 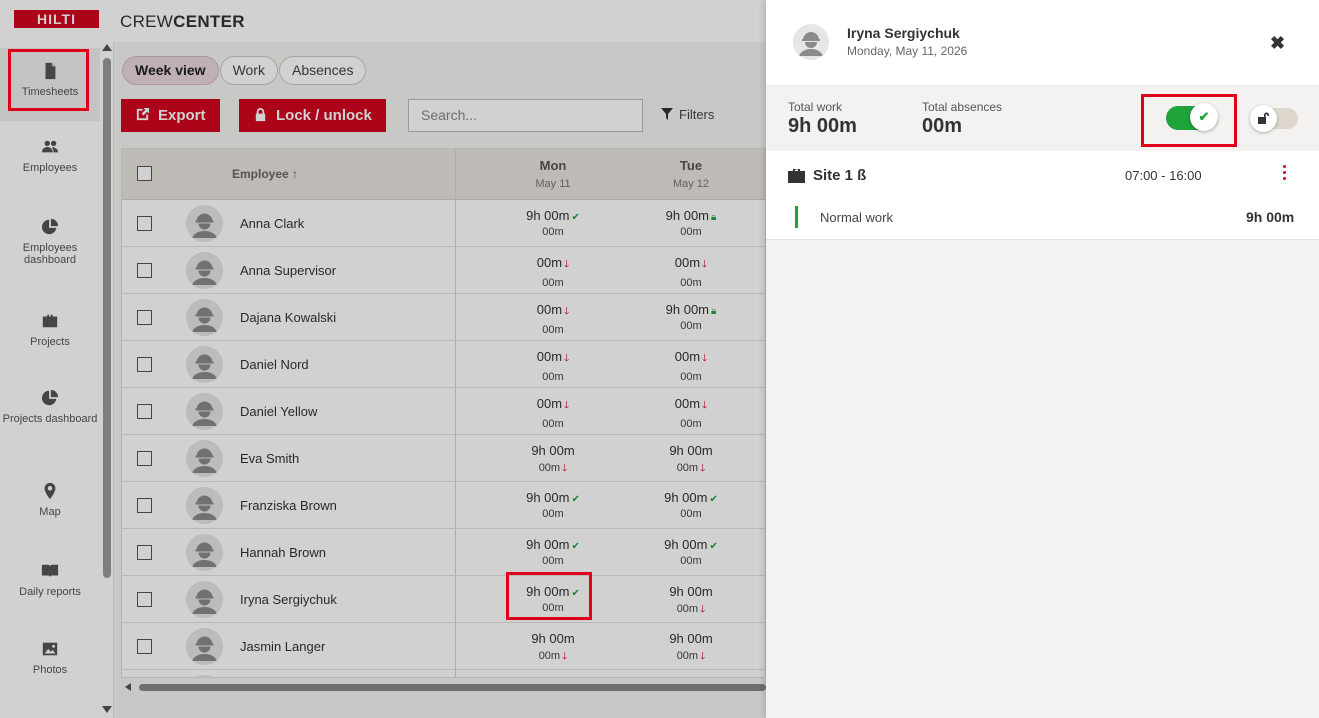 I want to click on avatar, so click(x=811, y=42).